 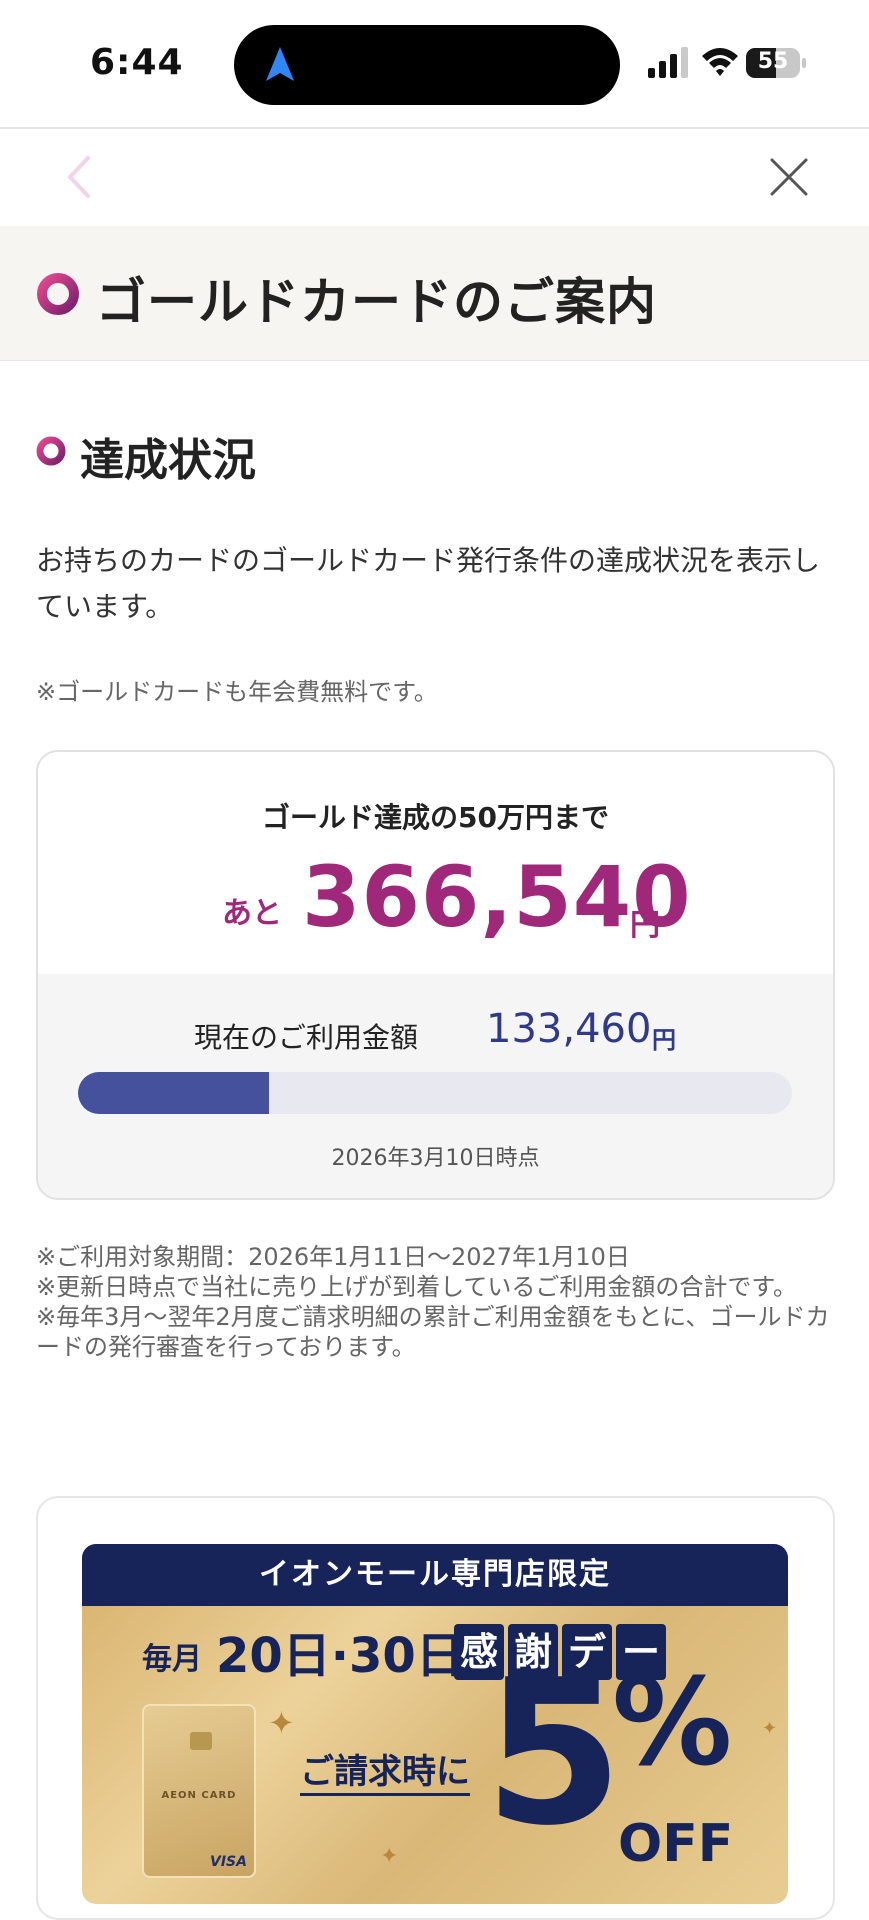 I want to click on battery-icon: 55, so click(x=776, y=63).